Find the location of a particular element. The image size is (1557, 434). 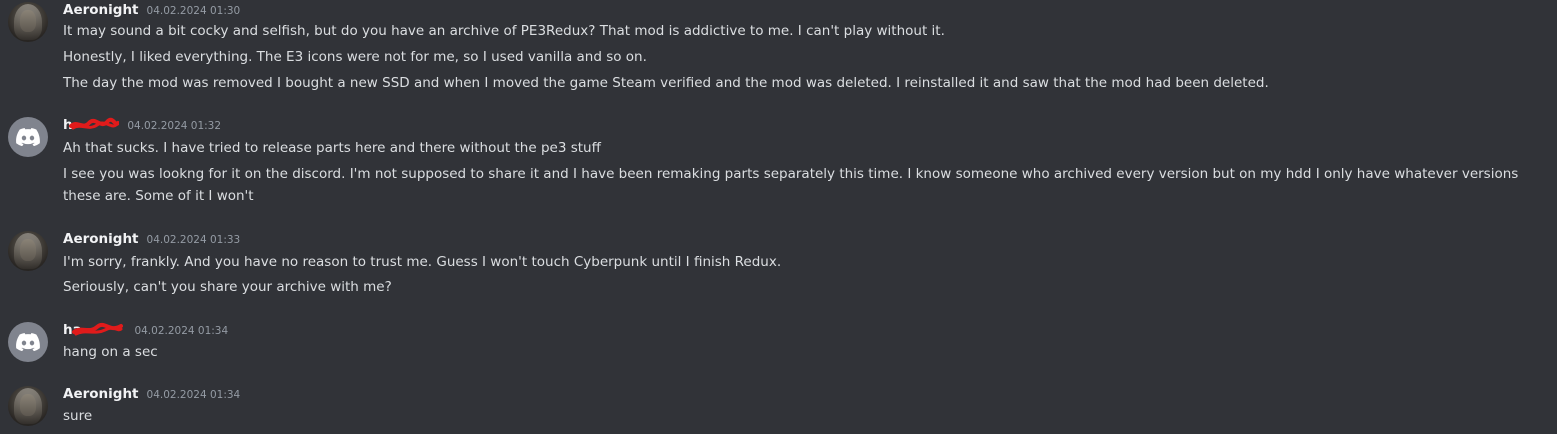

author-name-redacted: ha is located at coordinates (94, 330).